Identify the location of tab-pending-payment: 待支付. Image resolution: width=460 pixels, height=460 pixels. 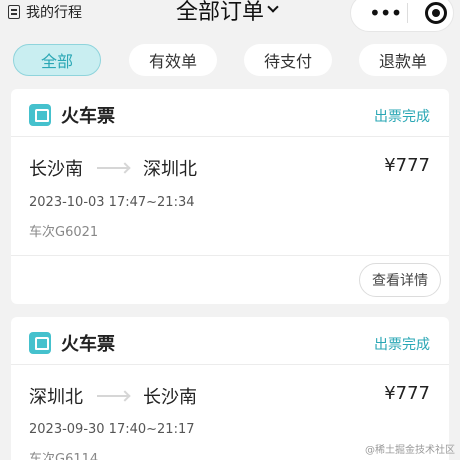
(288, 60).